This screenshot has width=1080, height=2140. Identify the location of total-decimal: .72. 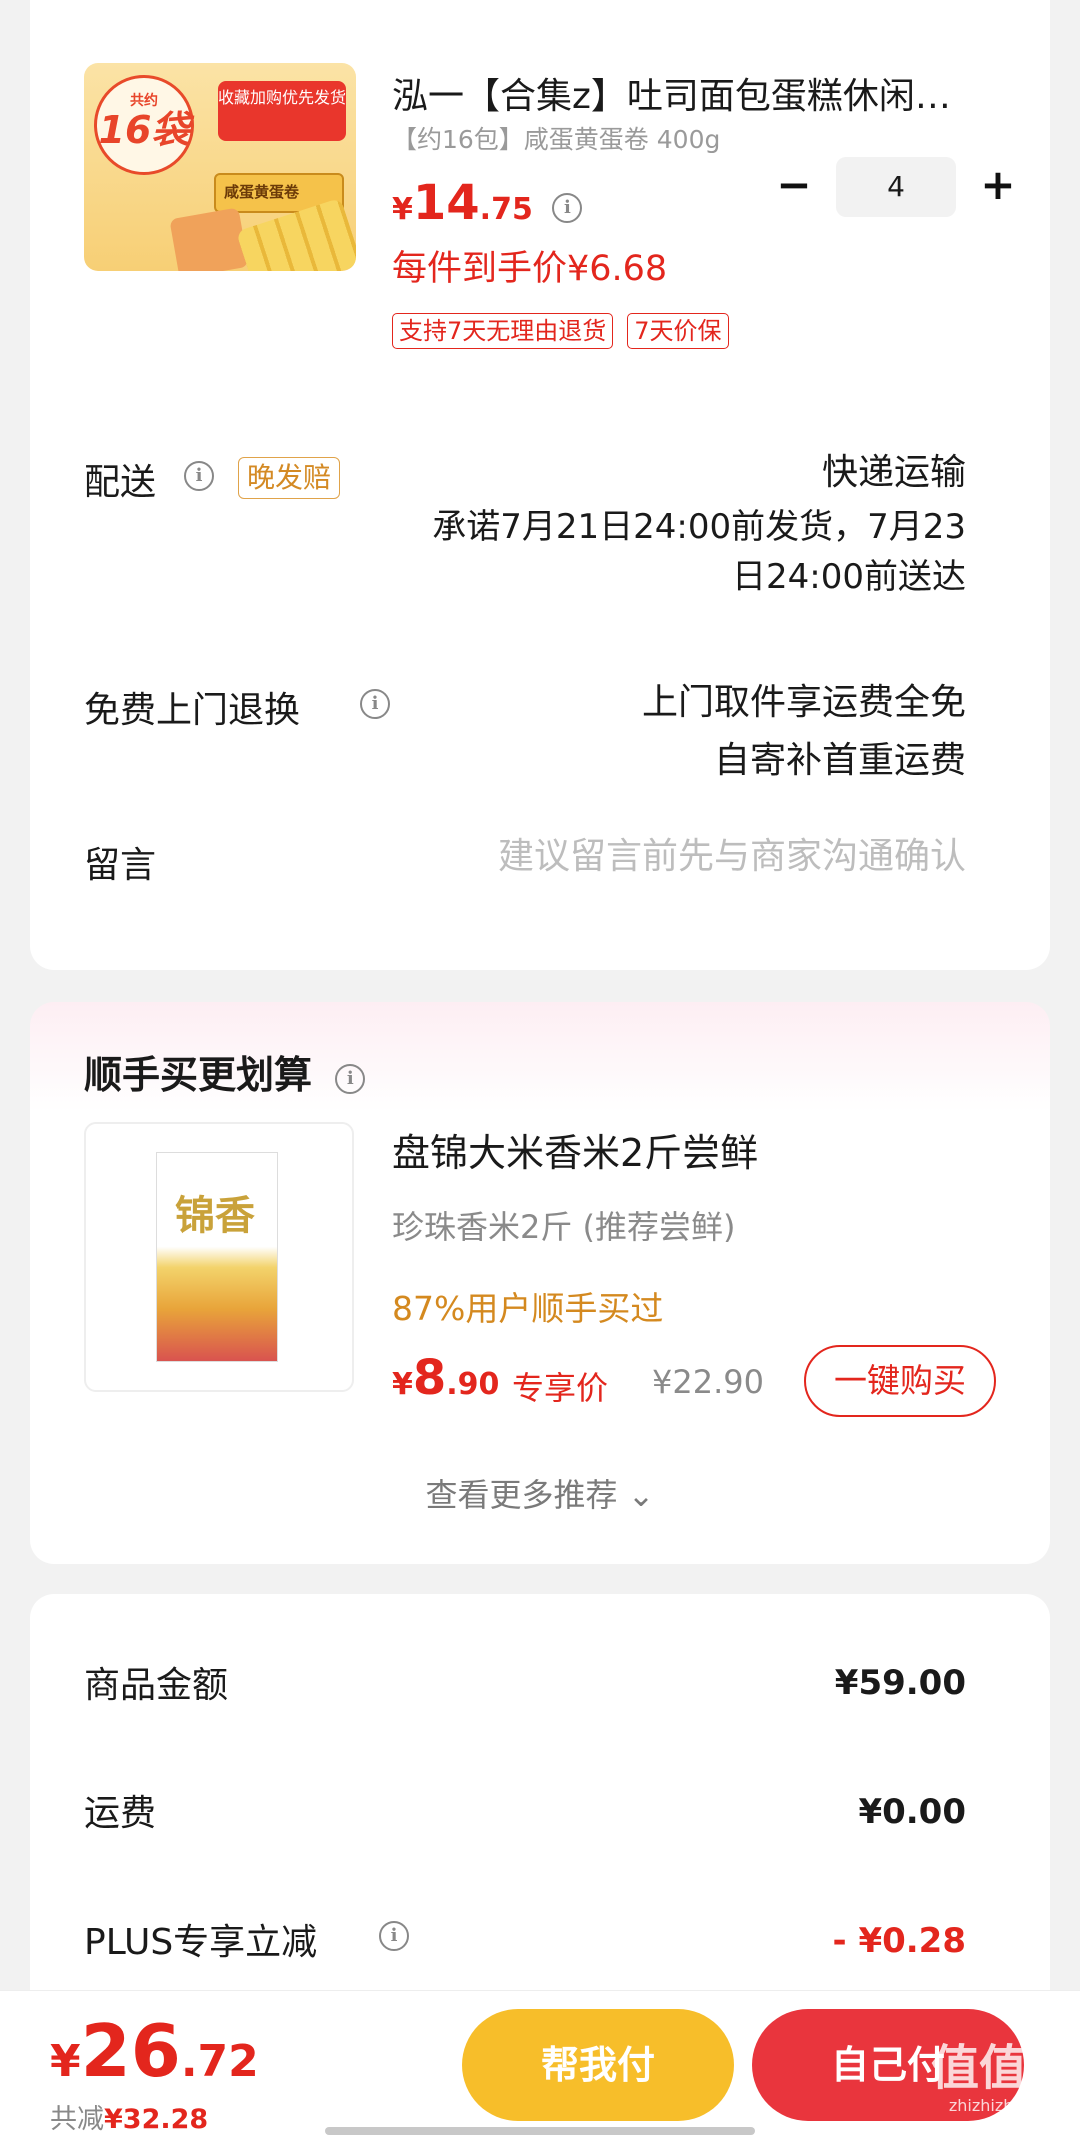
(219, 2061).